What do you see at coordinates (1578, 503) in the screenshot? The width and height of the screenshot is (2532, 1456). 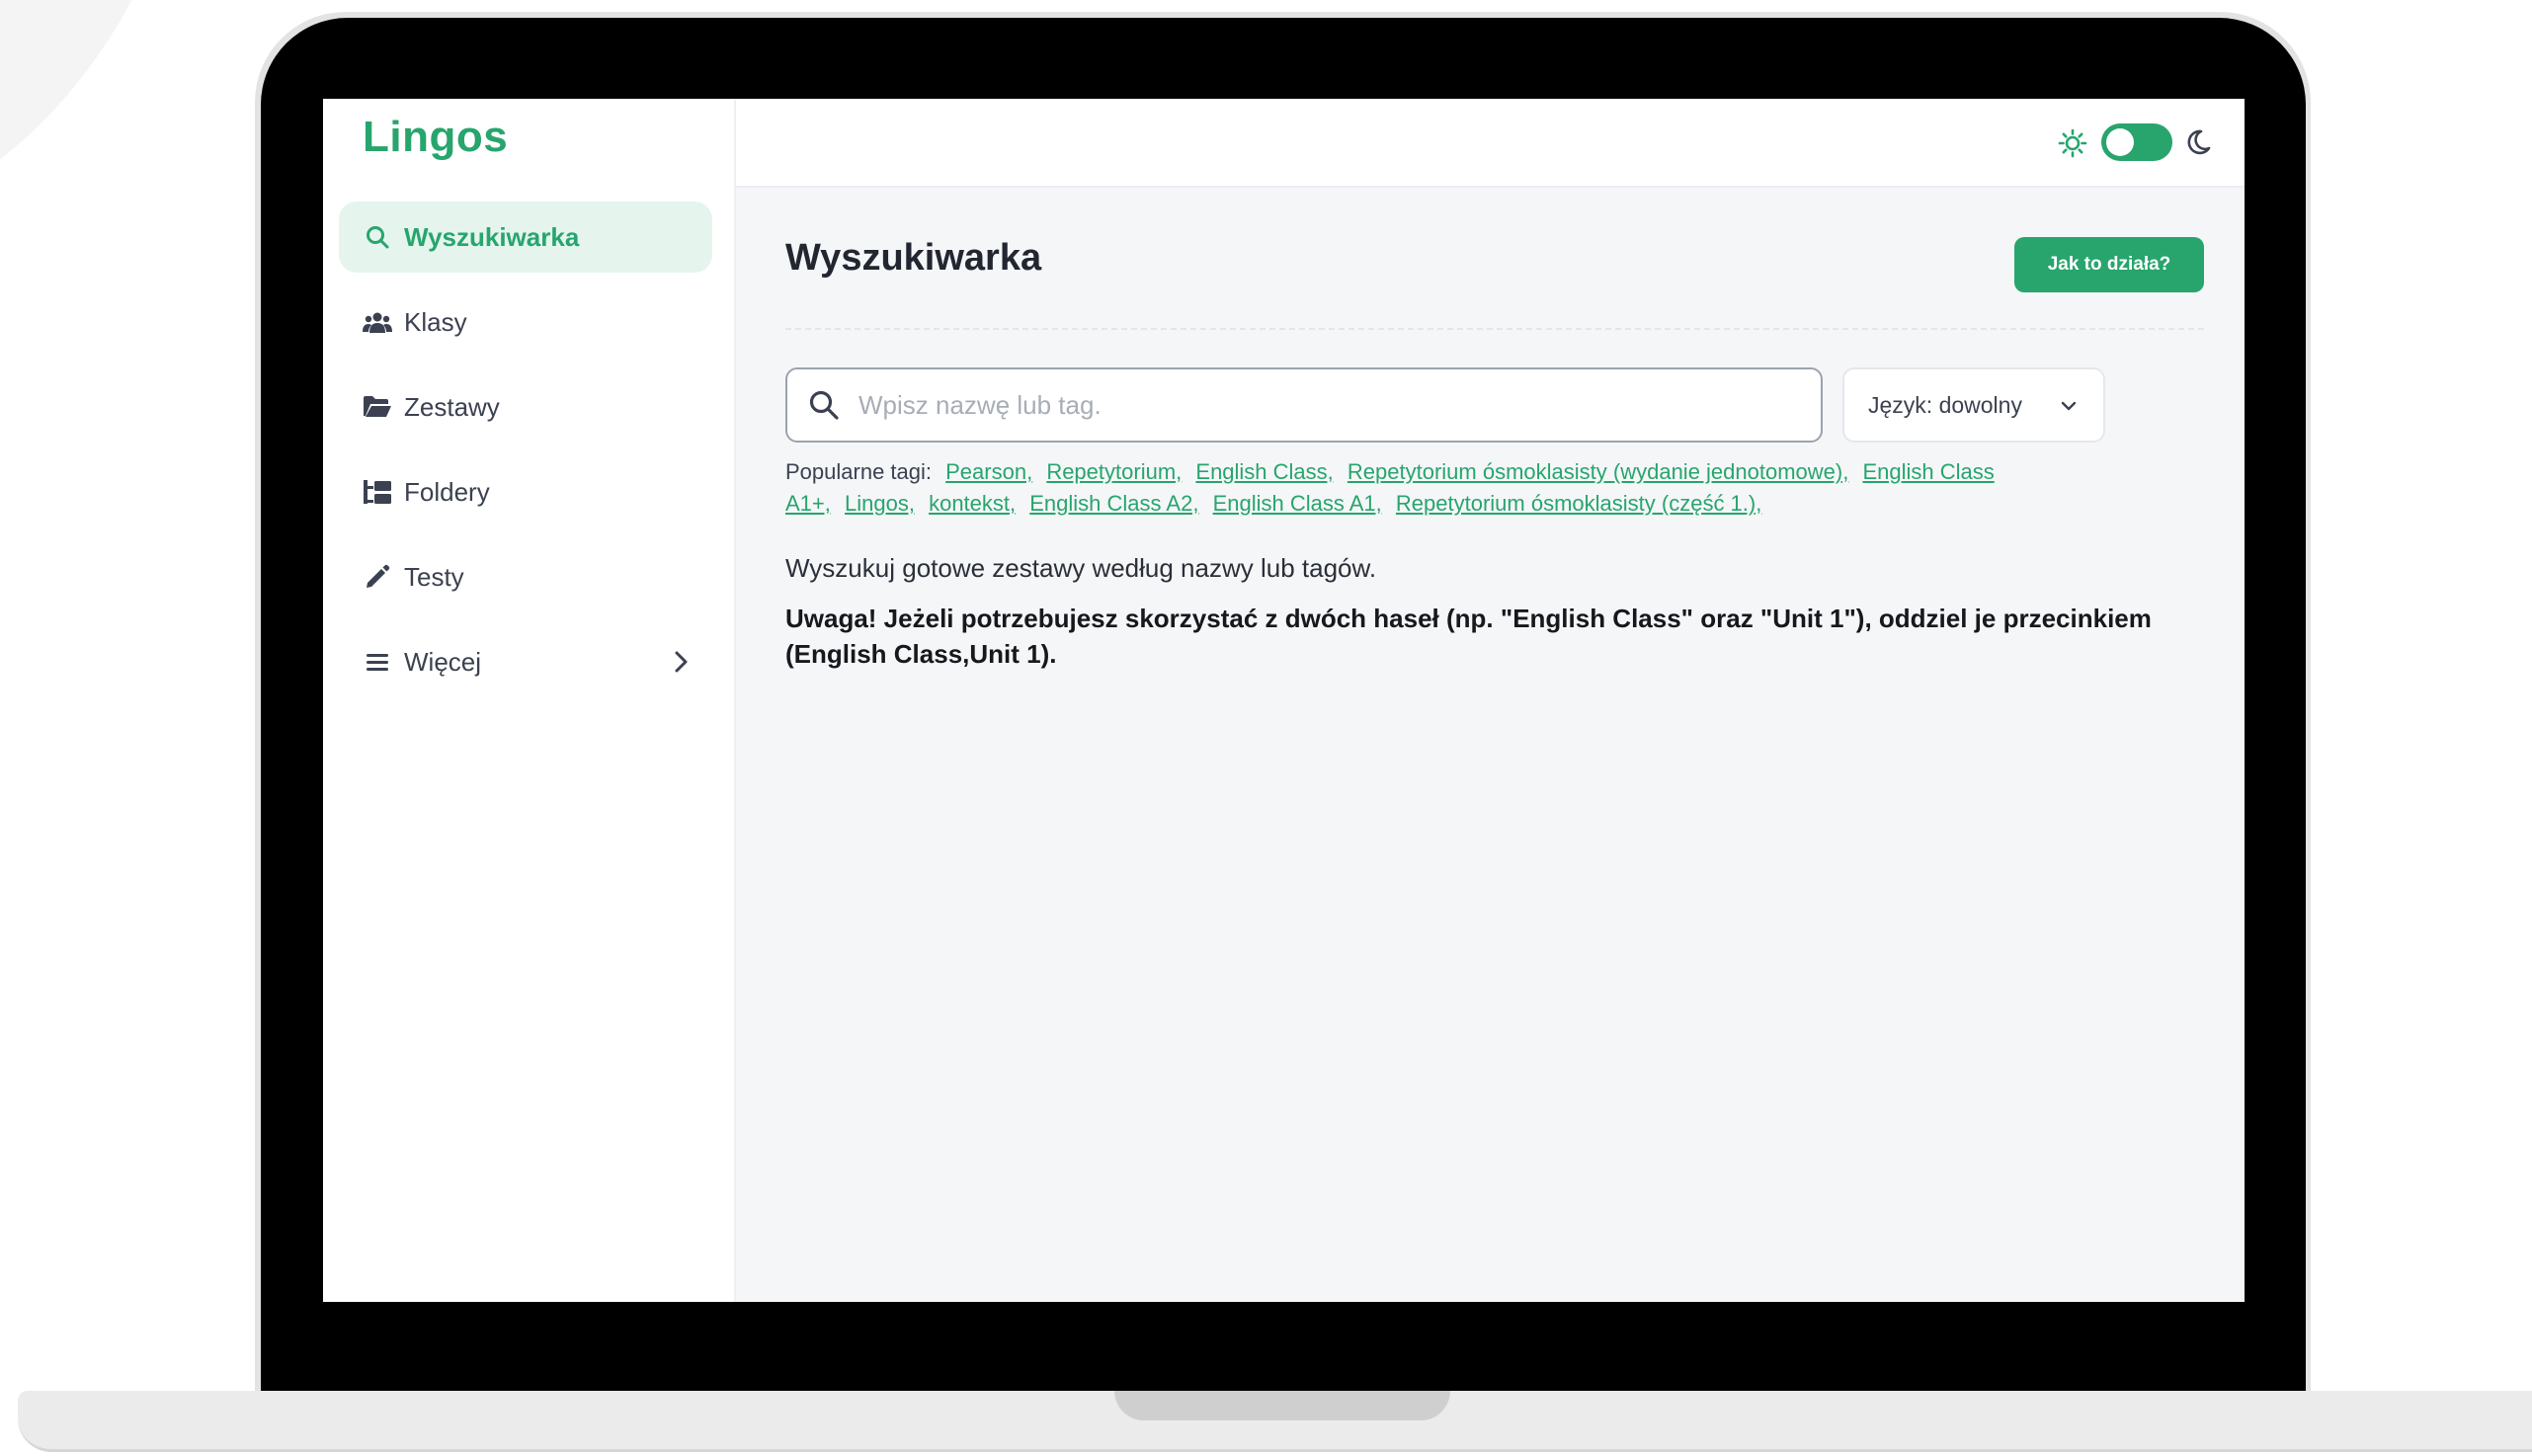 I see `tag-link: Repetytorium ósmoklasisty (część 1.),` at bounding box center [1578, 503].